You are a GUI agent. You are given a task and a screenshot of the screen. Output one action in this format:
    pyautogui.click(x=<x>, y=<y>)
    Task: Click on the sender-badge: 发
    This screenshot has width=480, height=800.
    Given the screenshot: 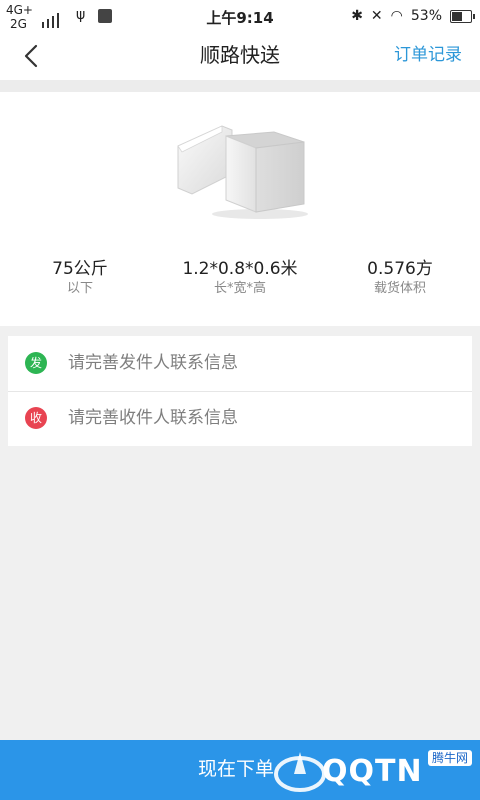 What is the action you would take?
    pyautogui.click(x=36, y=363)
    